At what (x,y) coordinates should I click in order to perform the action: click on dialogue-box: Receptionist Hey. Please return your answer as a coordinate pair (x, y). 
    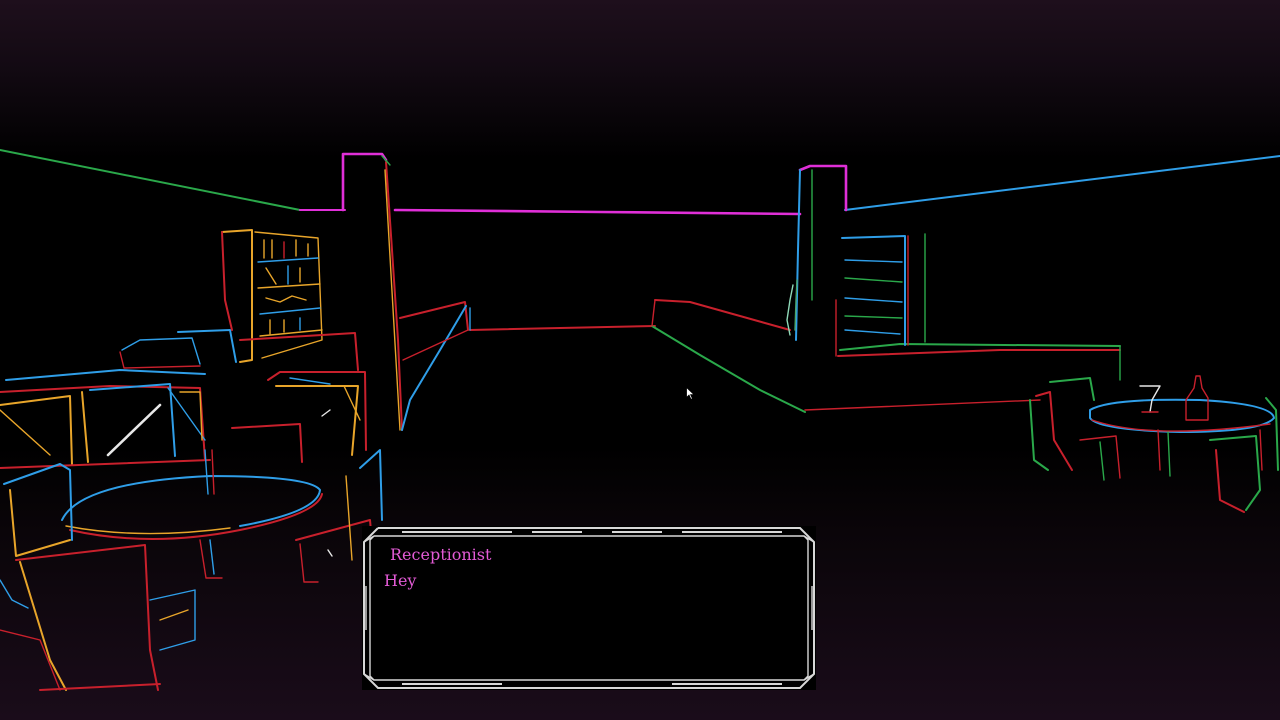
    Looking at the image, I should click on (589, 608).